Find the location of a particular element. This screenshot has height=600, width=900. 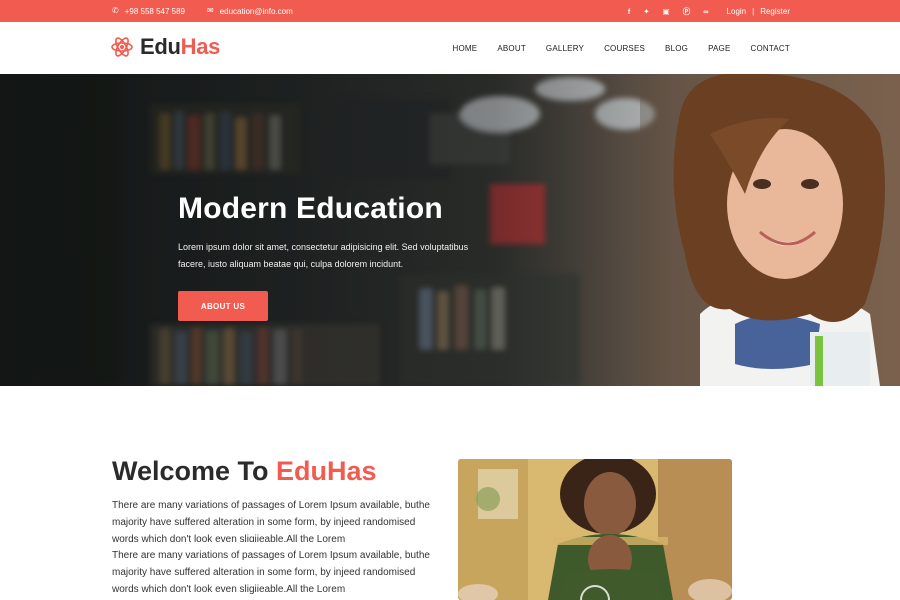

social-links: f ✦ ▣ Ⓟ ∞ is located at coordinates (668, 11).